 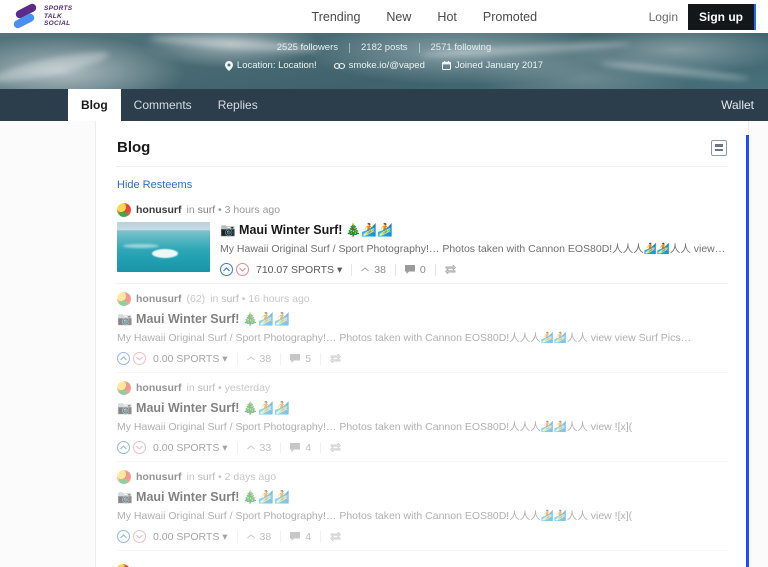 I want to click on profile-website-label: smoke.io/@vaped, so click(x=387, y=65).